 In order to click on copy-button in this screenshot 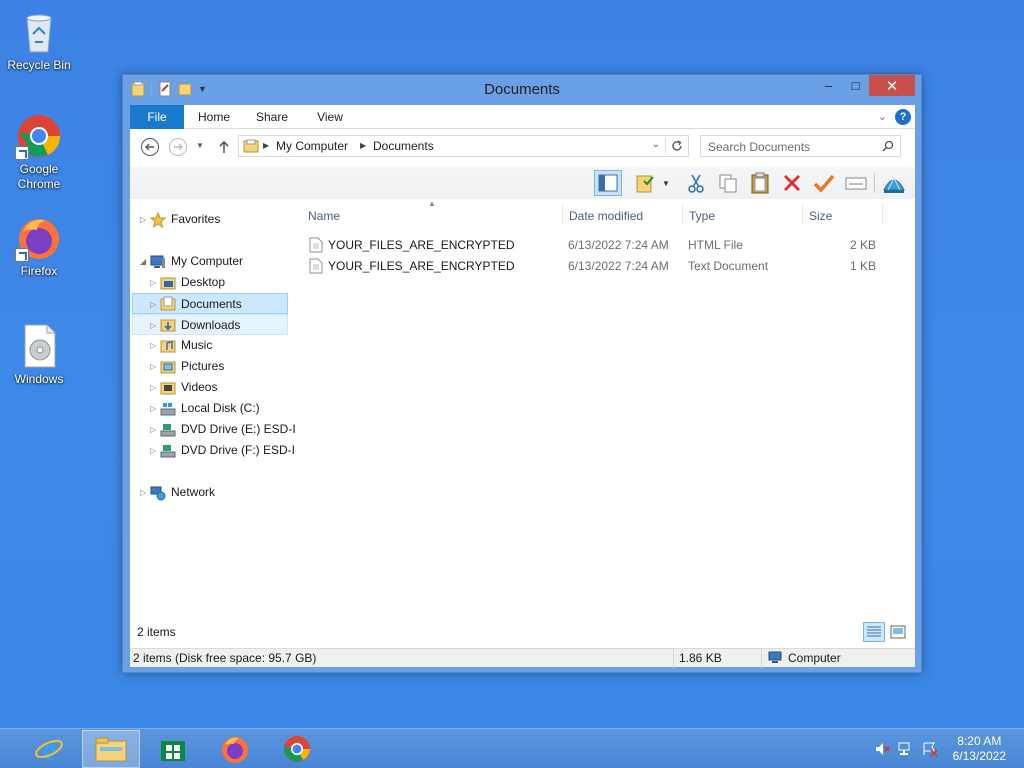, I will do `click(728, 183)`.